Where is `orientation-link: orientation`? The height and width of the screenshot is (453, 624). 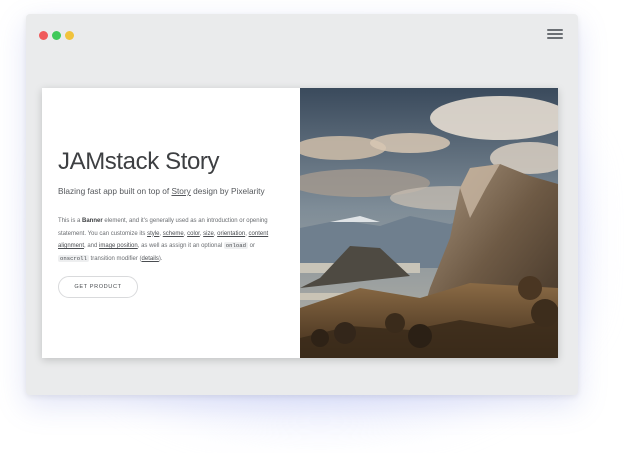 orientation-link: orientation is located at coordinates (231, 234).